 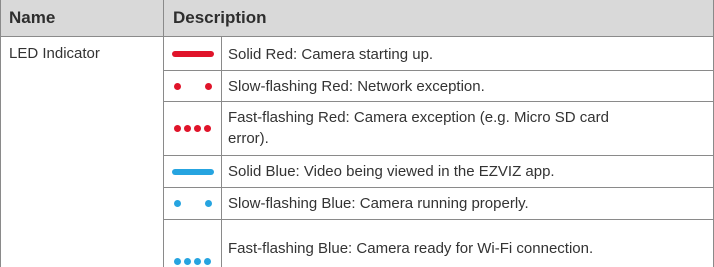 I want to click on solid-red-led-icon, so click(x=192, y=53).